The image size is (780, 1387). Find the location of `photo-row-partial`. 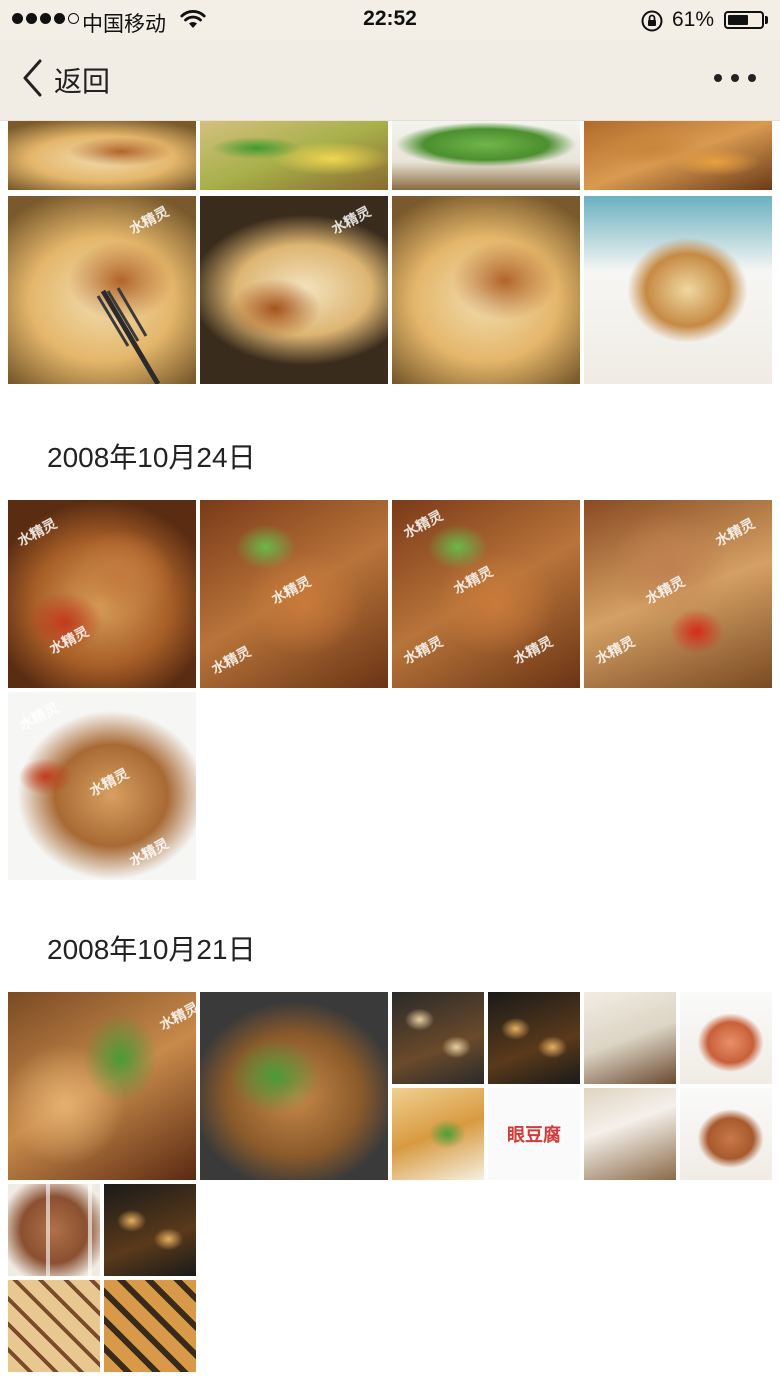

photo-row-partial is located at coordinates (390, 155).